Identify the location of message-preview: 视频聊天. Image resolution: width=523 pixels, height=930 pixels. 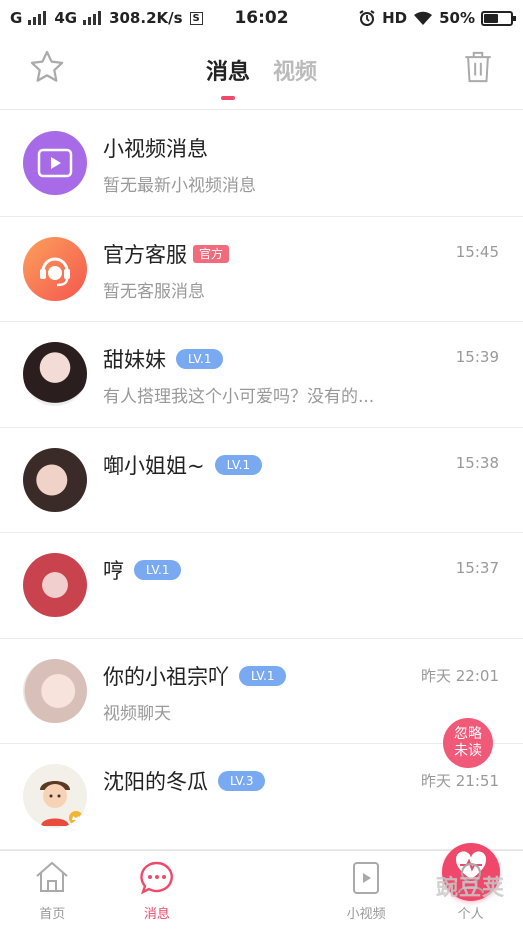
(137, 713).